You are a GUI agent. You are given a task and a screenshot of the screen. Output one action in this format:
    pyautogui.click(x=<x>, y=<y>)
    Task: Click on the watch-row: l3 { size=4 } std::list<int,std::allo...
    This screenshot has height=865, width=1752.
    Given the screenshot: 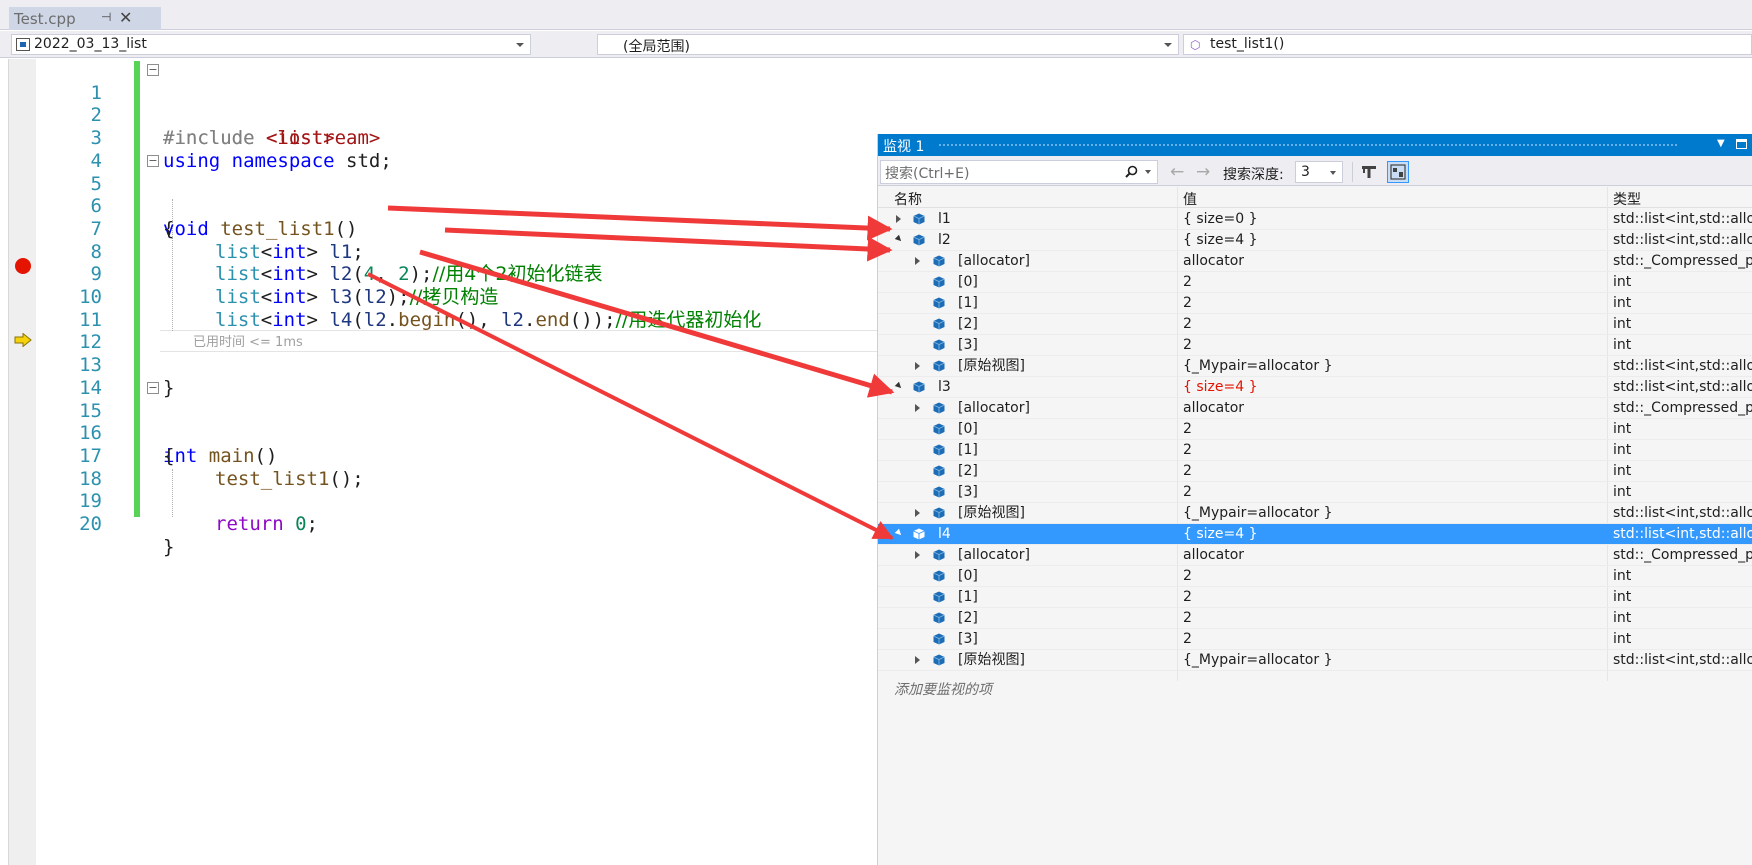 What is the action you would take?
    pyautogui.click(x=1315, y=387)
    